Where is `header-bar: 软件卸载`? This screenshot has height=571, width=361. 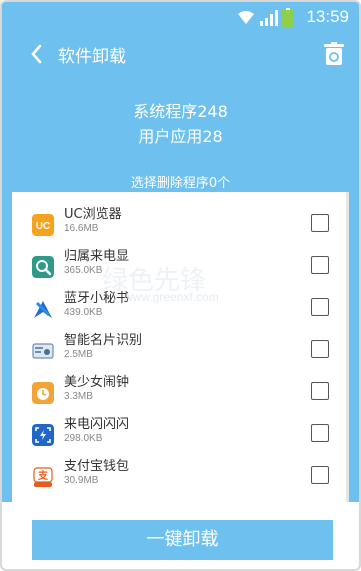 header-bar: 软件卸载 is located at coordinates (180, 54).